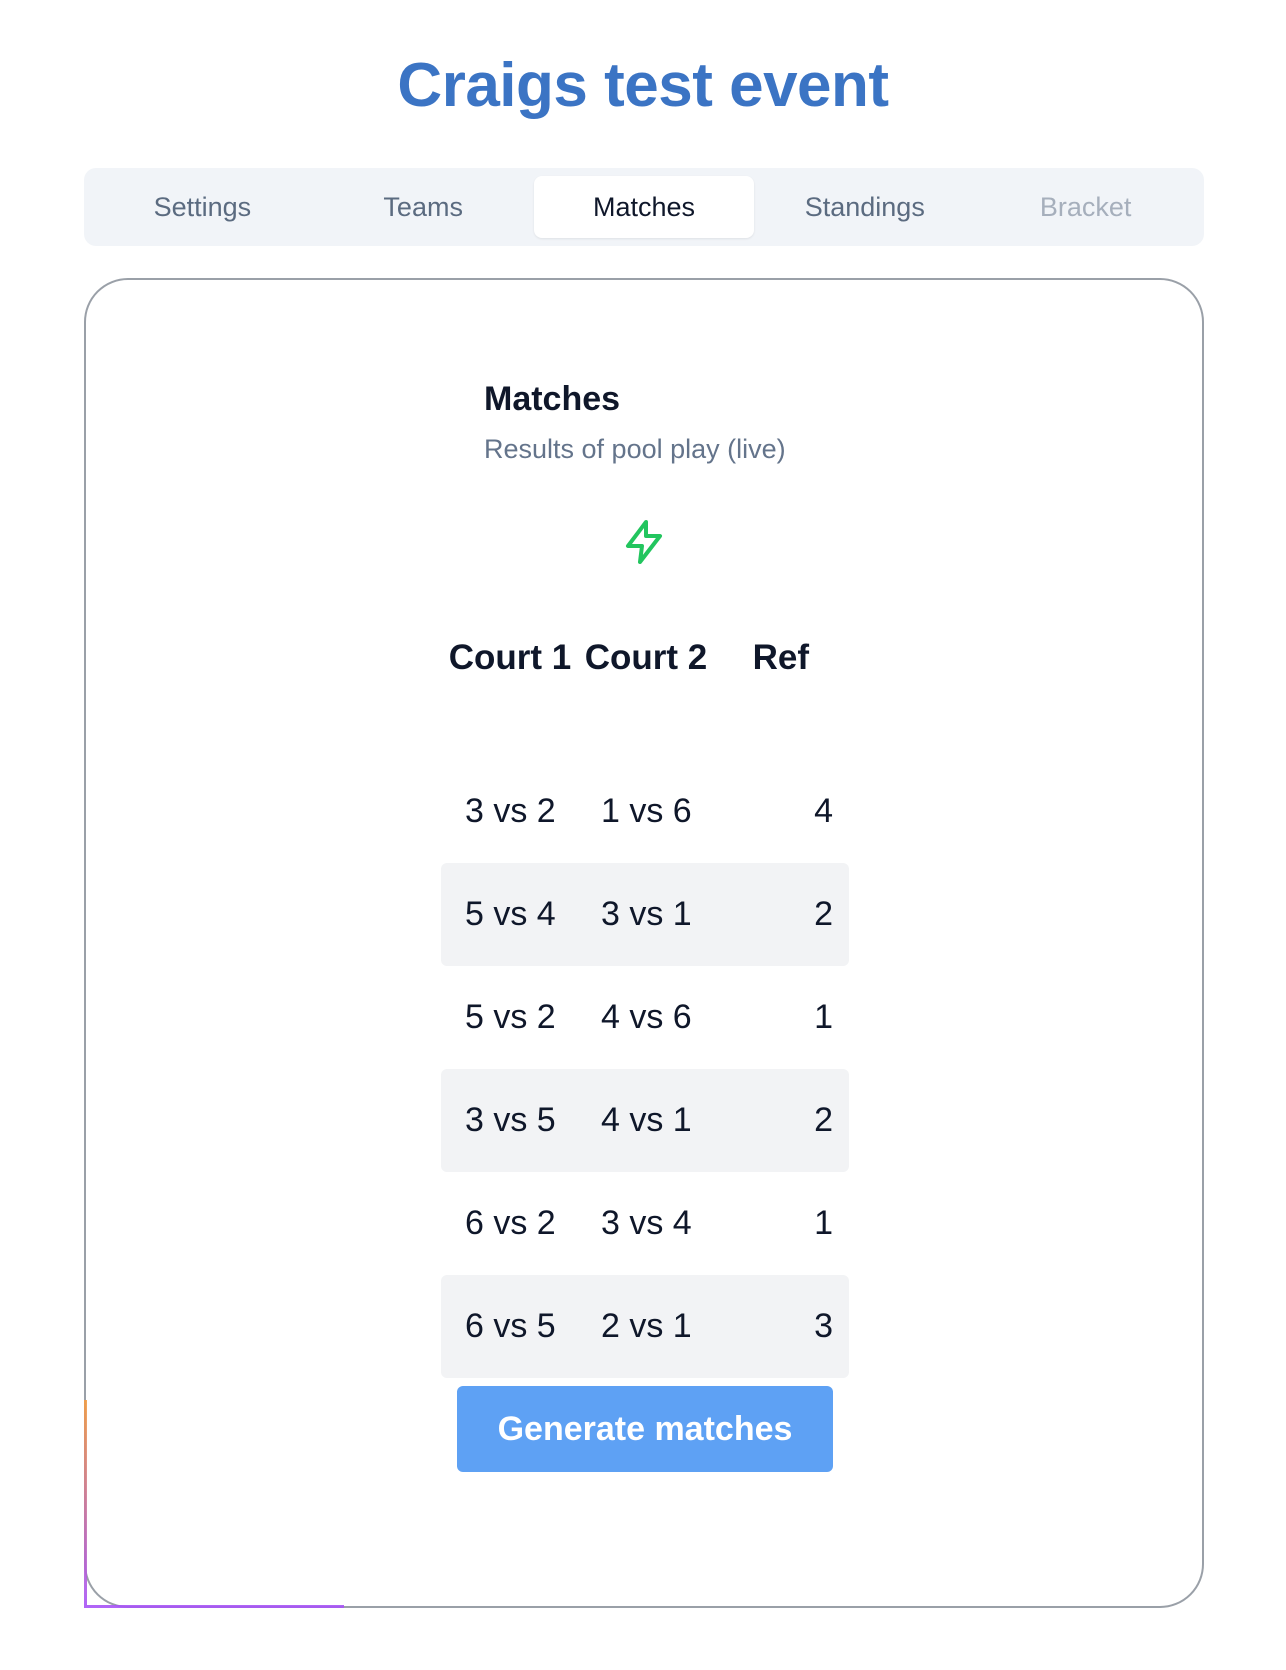 The height and width of the screenshot is (1670, 1286). I want to click on court-1-match: 6 vs 5, so click(510, 1326).